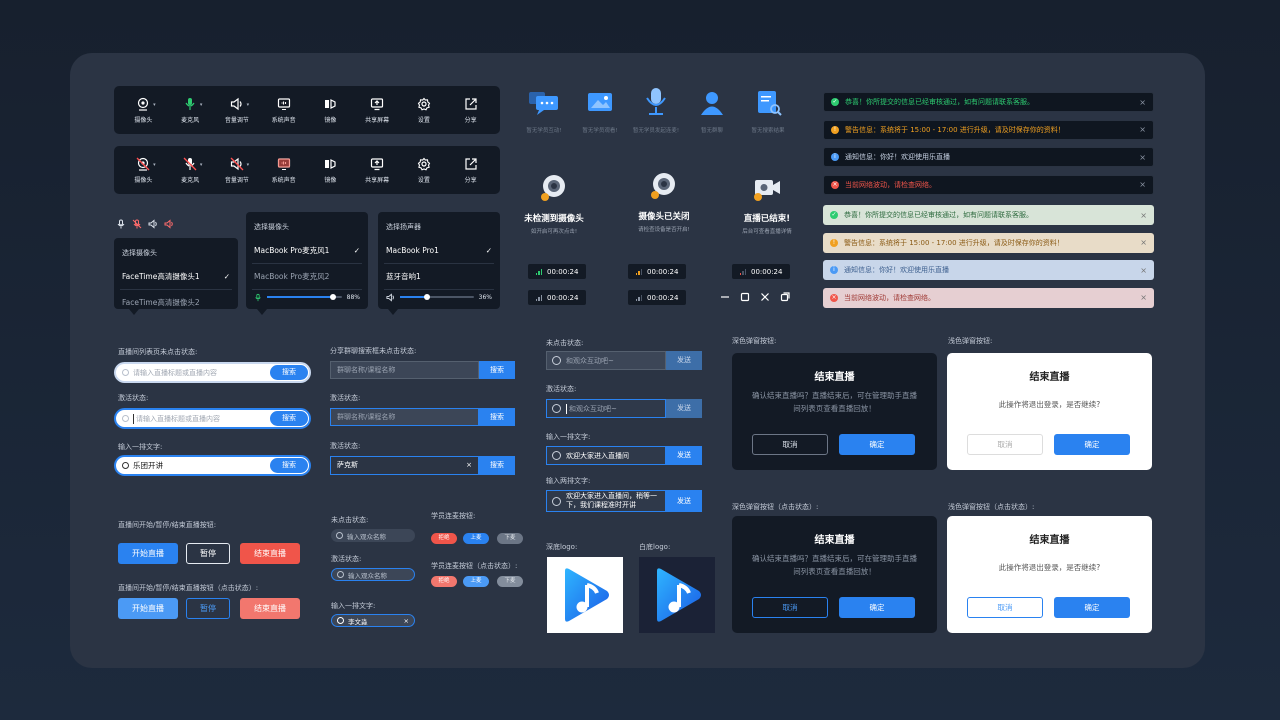 Image resolution: width=1280 pixels, height=720 pixels. I want to click on group-search-input-active: 群聊名称/课程名称 搜索, so click(422, 417).